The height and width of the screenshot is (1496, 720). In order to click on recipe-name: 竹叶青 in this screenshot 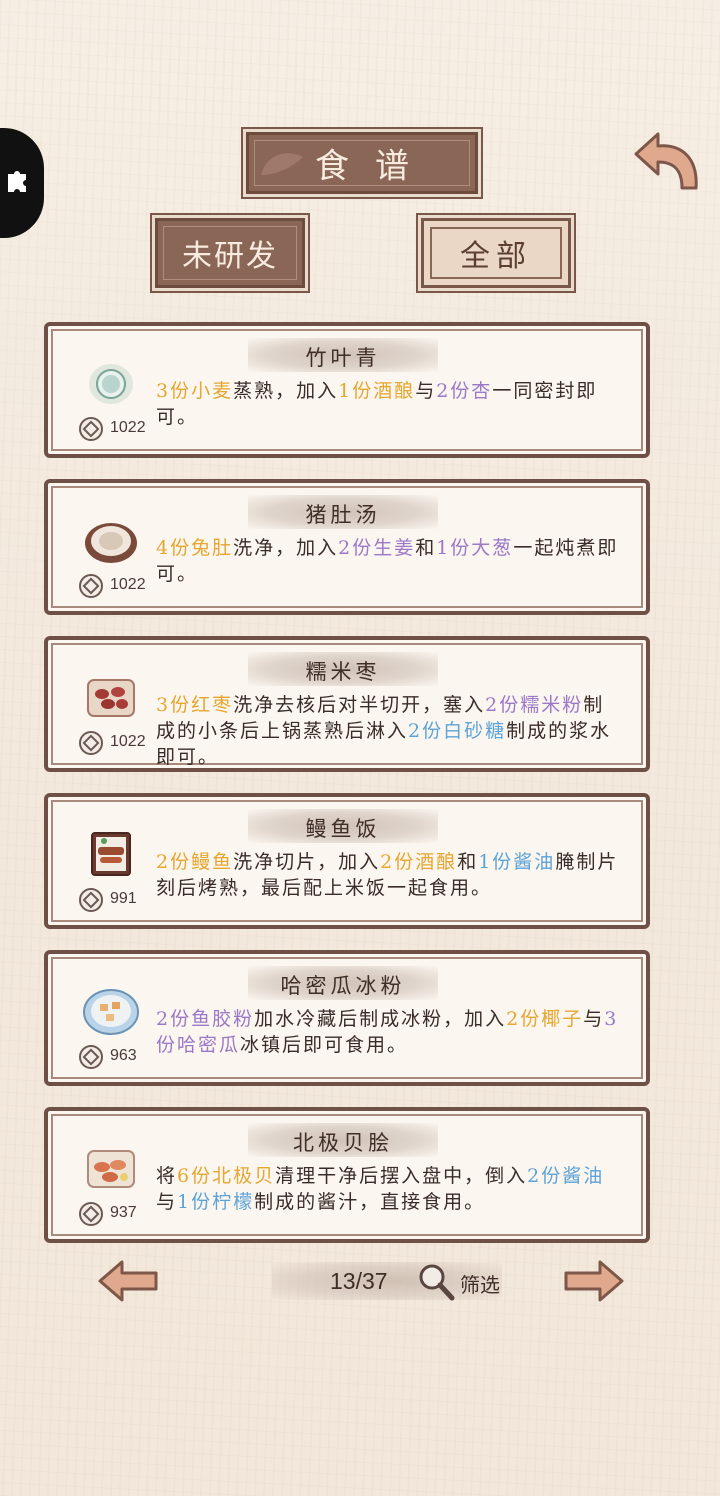, I will do `click(343, 358)`.